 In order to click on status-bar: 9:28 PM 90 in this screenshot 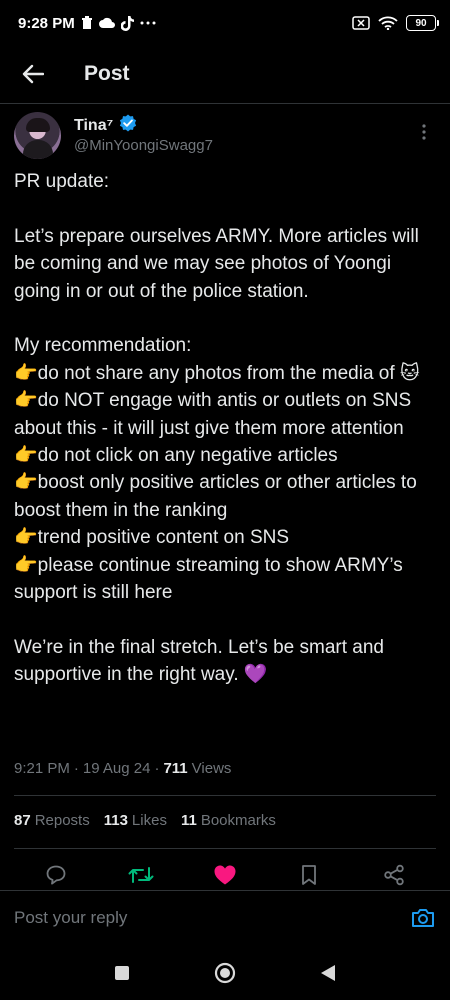, I will do `click(225, 23)`.